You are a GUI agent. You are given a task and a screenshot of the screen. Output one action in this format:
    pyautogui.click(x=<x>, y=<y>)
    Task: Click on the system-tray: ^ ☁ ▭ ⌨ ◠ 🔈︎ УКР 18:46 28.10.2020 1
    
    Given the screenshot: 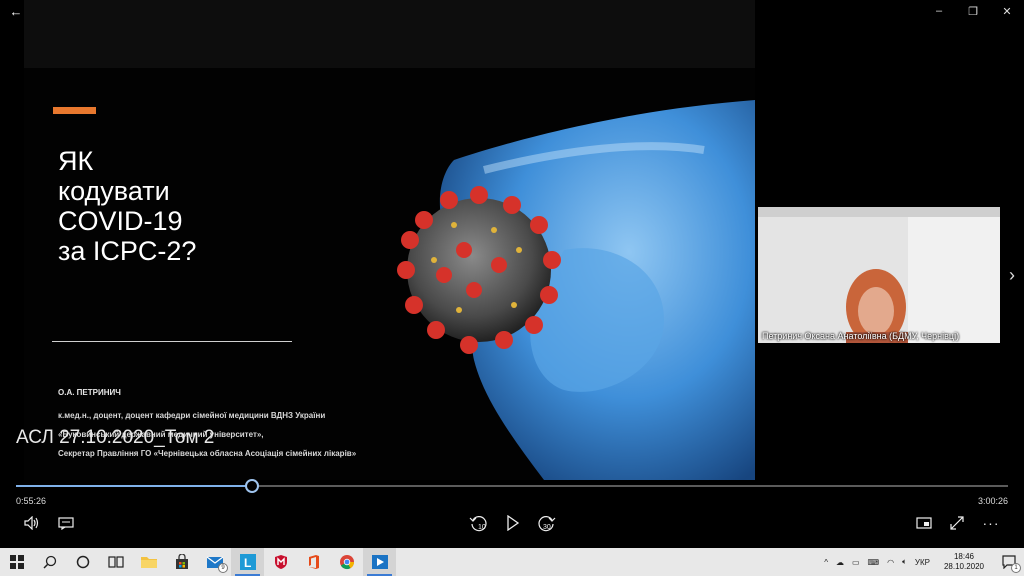 What is the action you would take?
    pyautogui.click(x=922, y=562)
    